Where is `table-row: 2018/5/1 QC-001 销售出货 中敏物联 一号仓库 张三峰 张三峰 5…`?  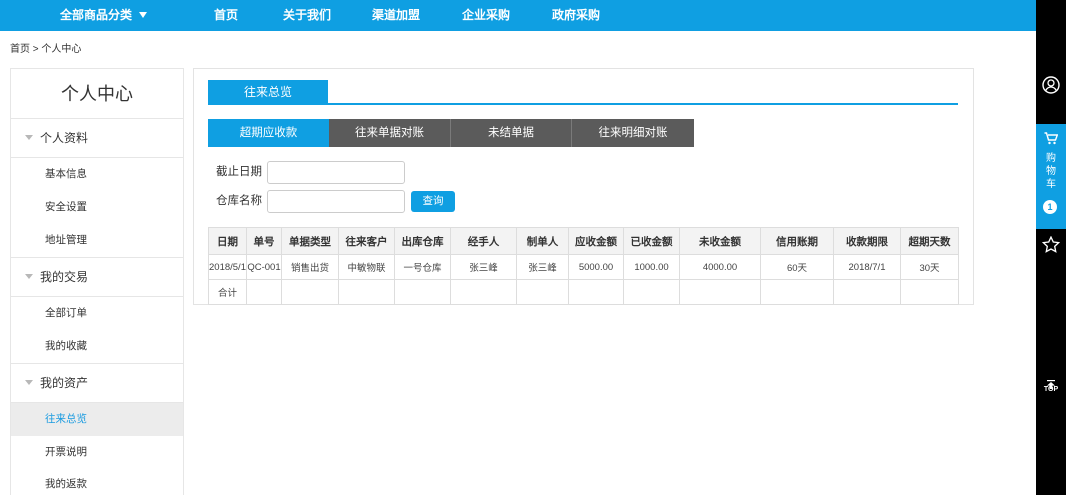 table-row: 2018/5/1 QC-001 销售出货 中敏物联 一号仓库 张三峰 张三峰 5… is located at coordinates (583, 267).